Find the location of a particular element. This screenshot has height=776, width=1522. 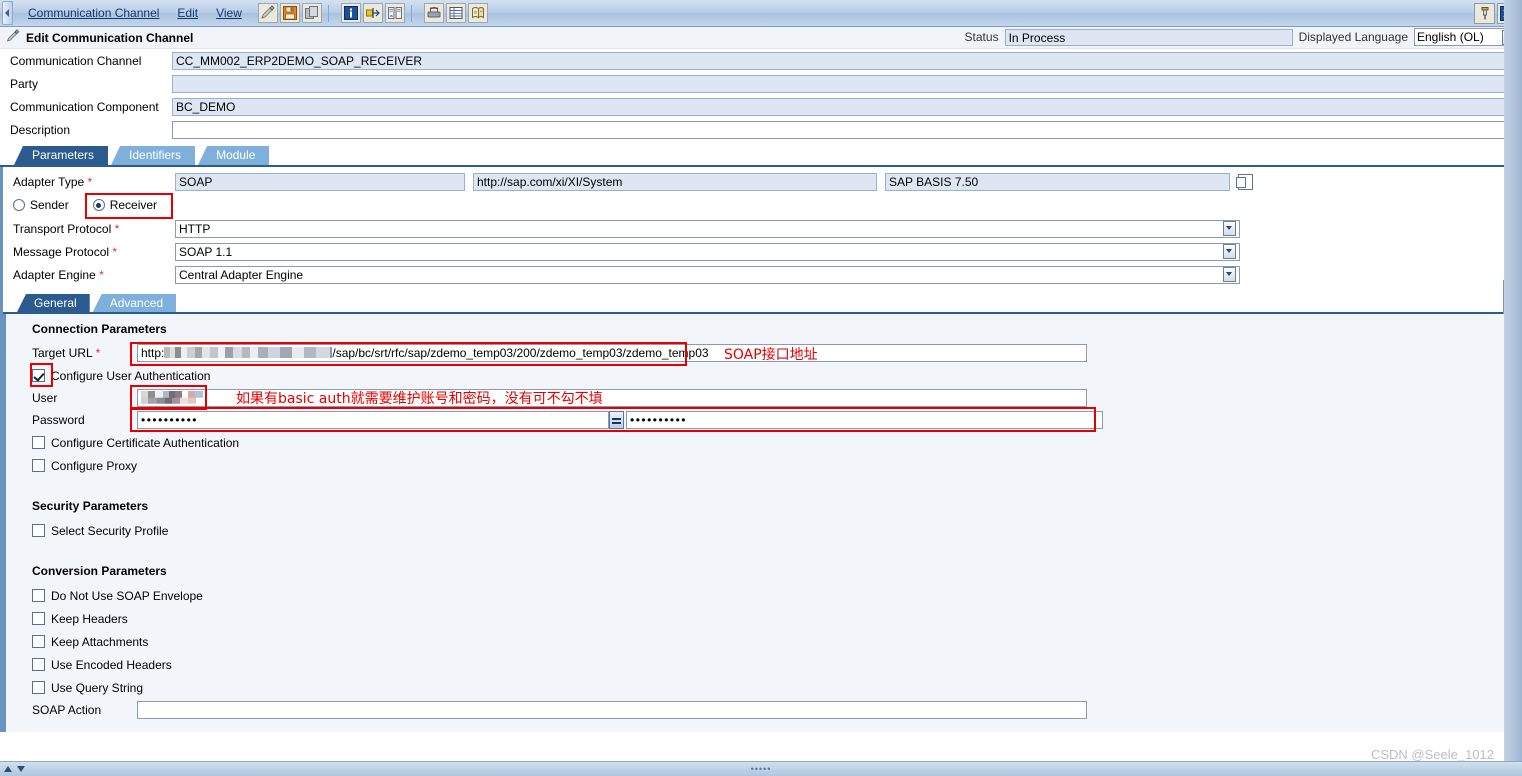

message-protocol-label: Message Protocol * is located at coordinates (94, 252).